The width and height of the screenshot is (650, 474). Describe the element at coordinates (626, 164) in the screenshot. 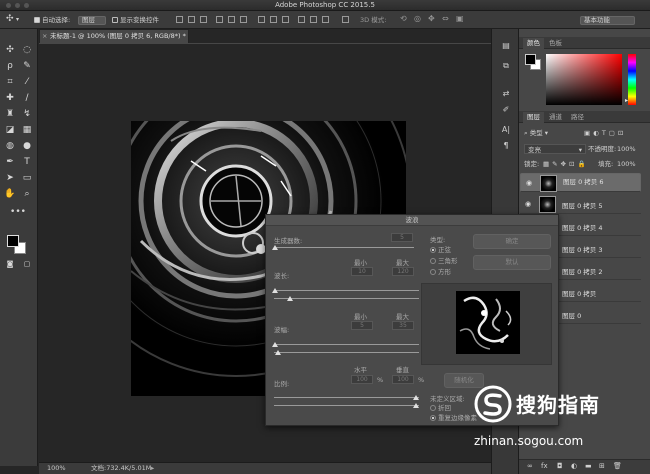

I see `fill-value: 100%` at that location.